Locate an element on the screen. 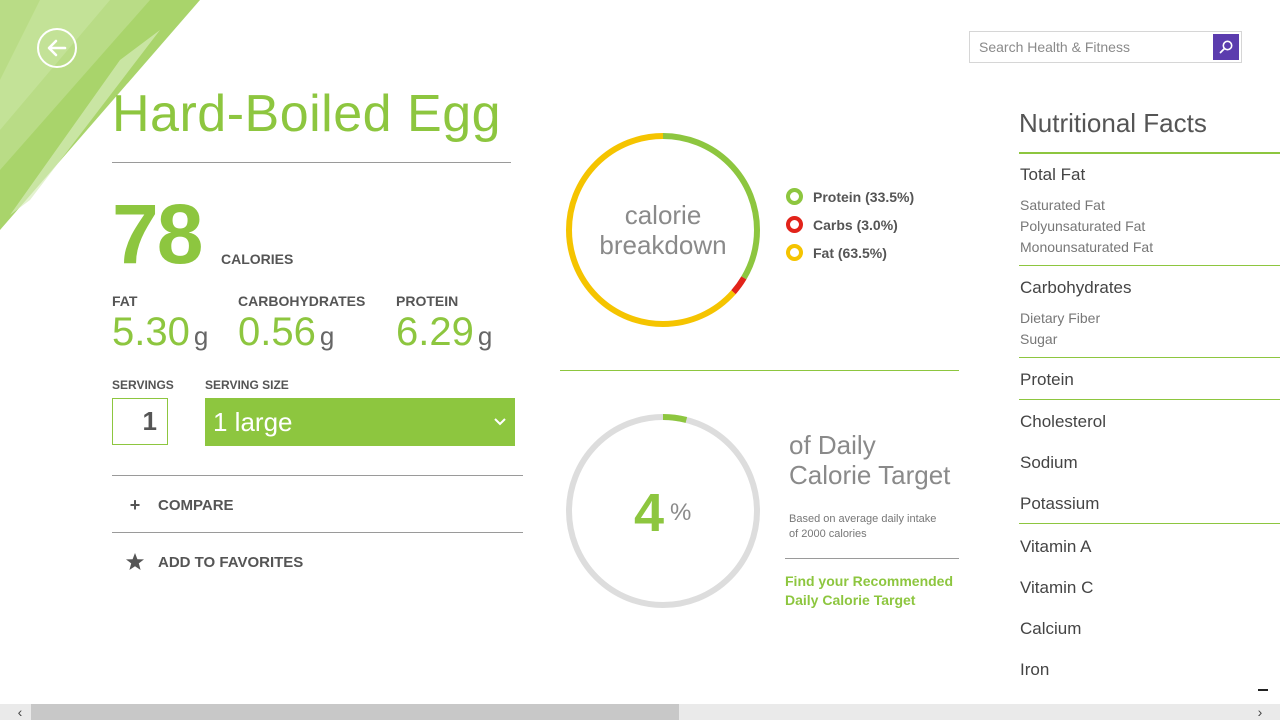 The height and width of the screenshot is (720, 1280). serving-size-label: SERVING SIZE is located at coordinates (247, 385).